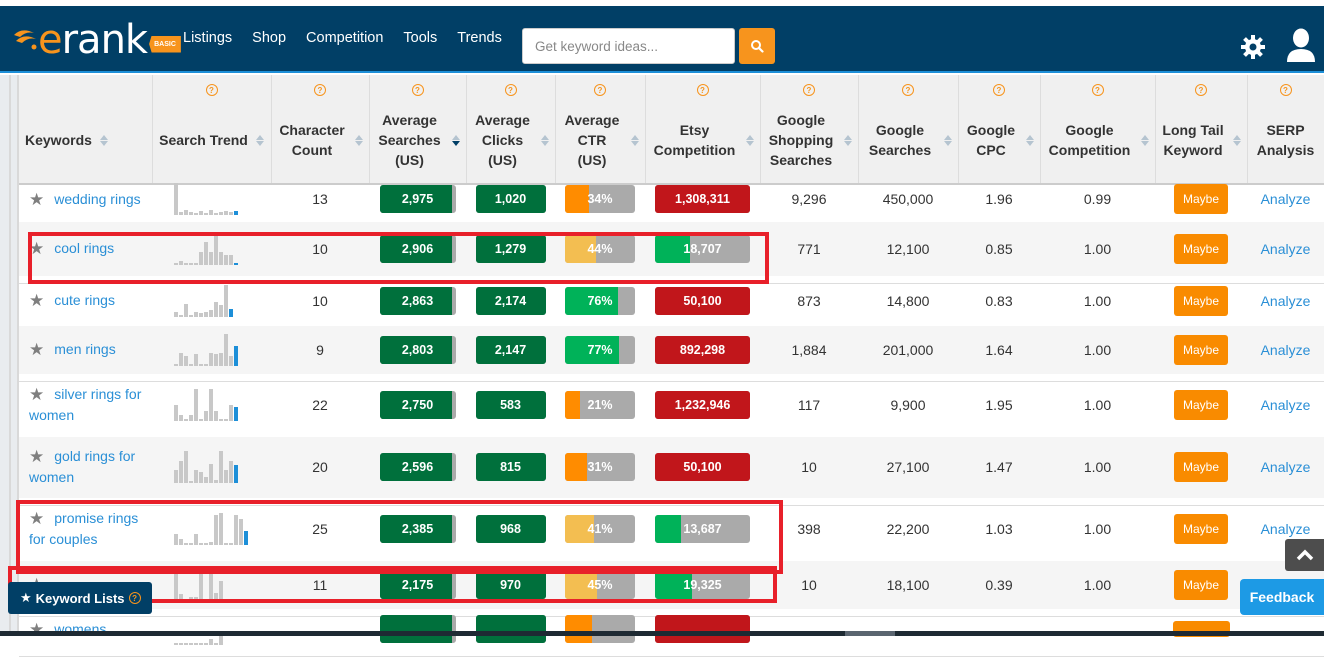 The width and height of the screenshot is (1324, 657). Describe the element at coordinates (908, 130) in the screenshot. I see `column-header-google-searches: ? Google Searches` at that location.